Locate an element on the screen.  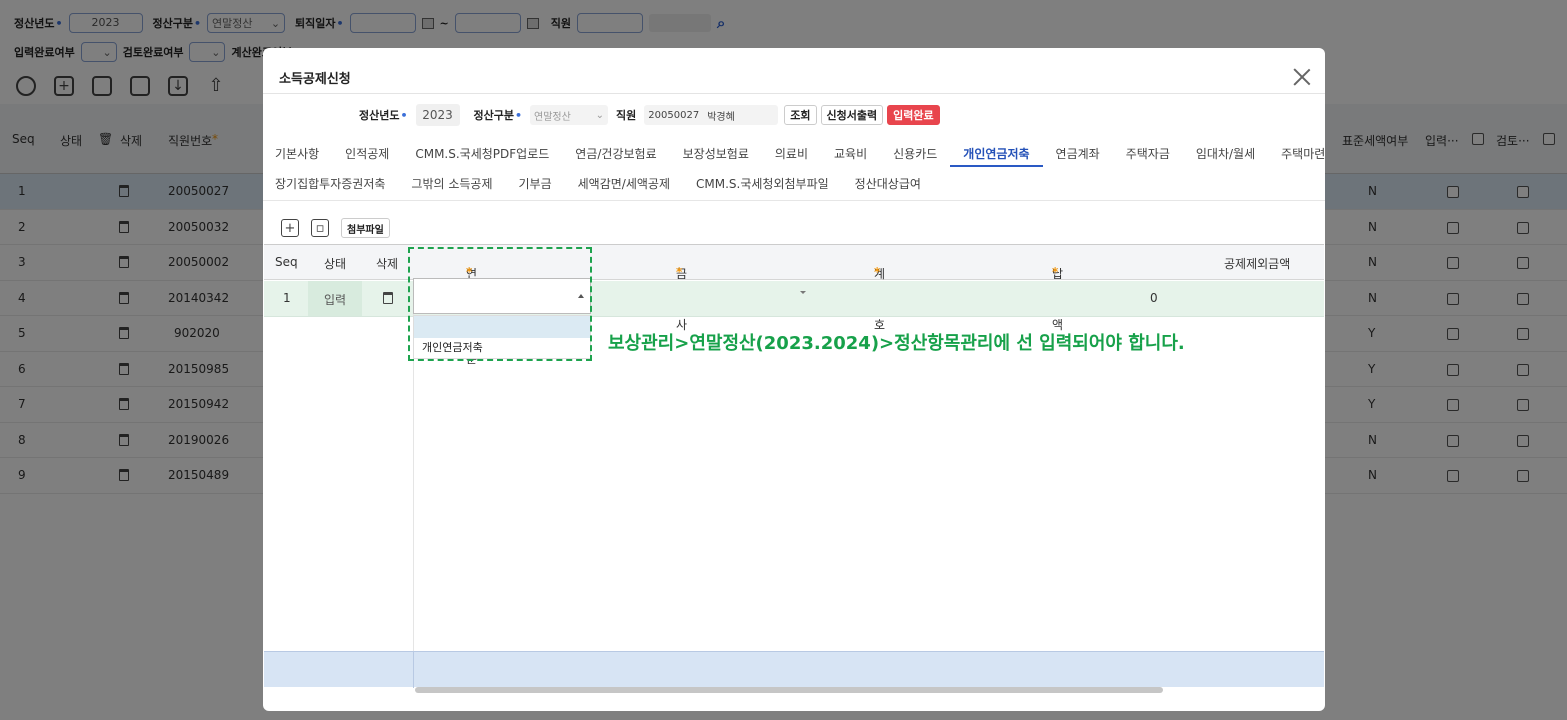
tab-basic: 기본사항 is located at coordinates (303, 154).